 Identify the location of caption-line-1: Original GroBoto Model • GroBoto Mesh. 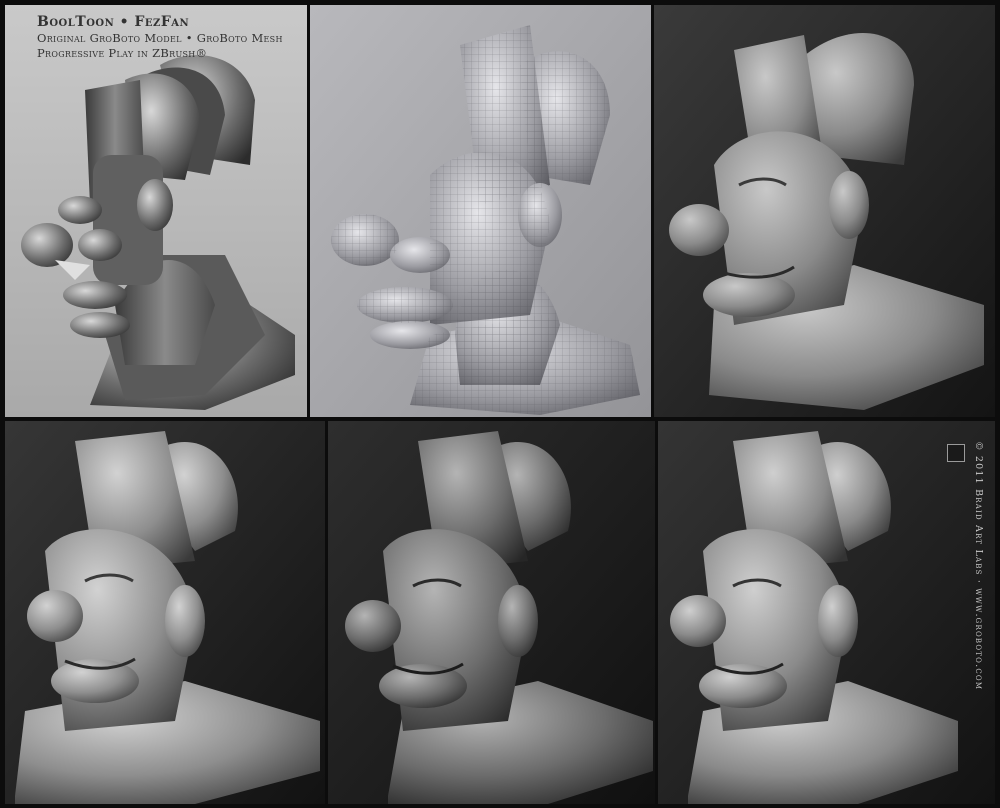
(160, 37).